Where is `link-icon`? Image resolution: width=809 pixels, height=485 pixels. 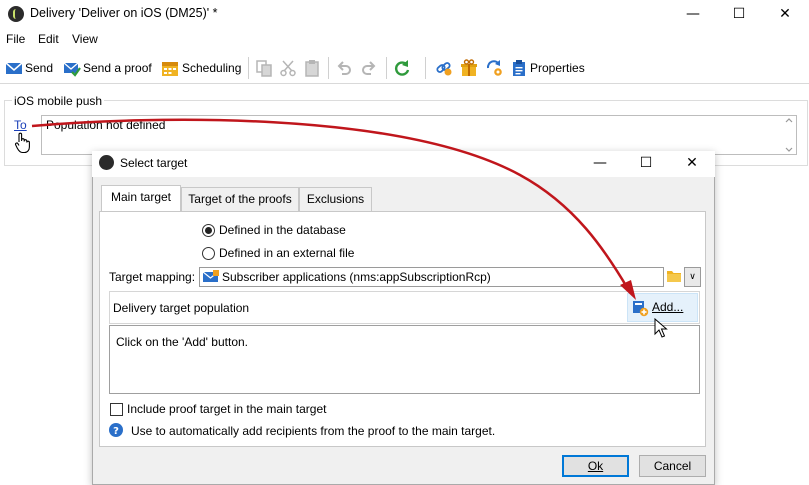
link-icon is located at coordinates (444, 68).